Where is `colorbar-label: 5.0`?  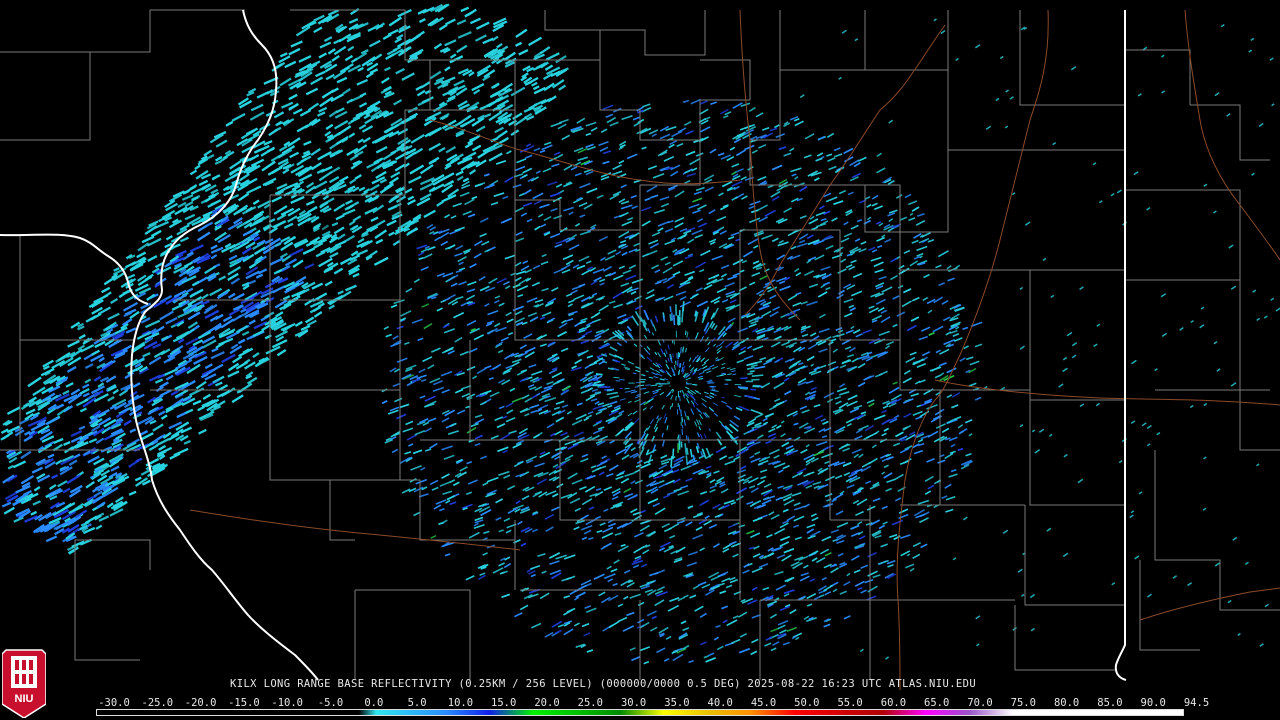
colorbar-label: 5.0 is located at coordinates (417, 703).